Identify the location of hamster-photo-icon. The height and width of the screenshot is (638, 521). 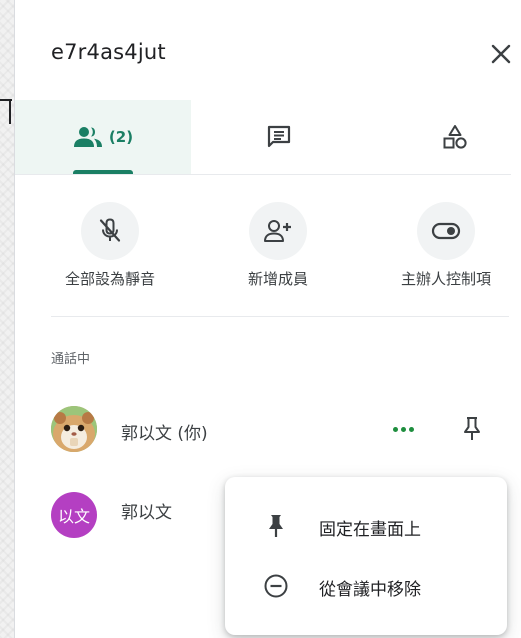
(74, 429).